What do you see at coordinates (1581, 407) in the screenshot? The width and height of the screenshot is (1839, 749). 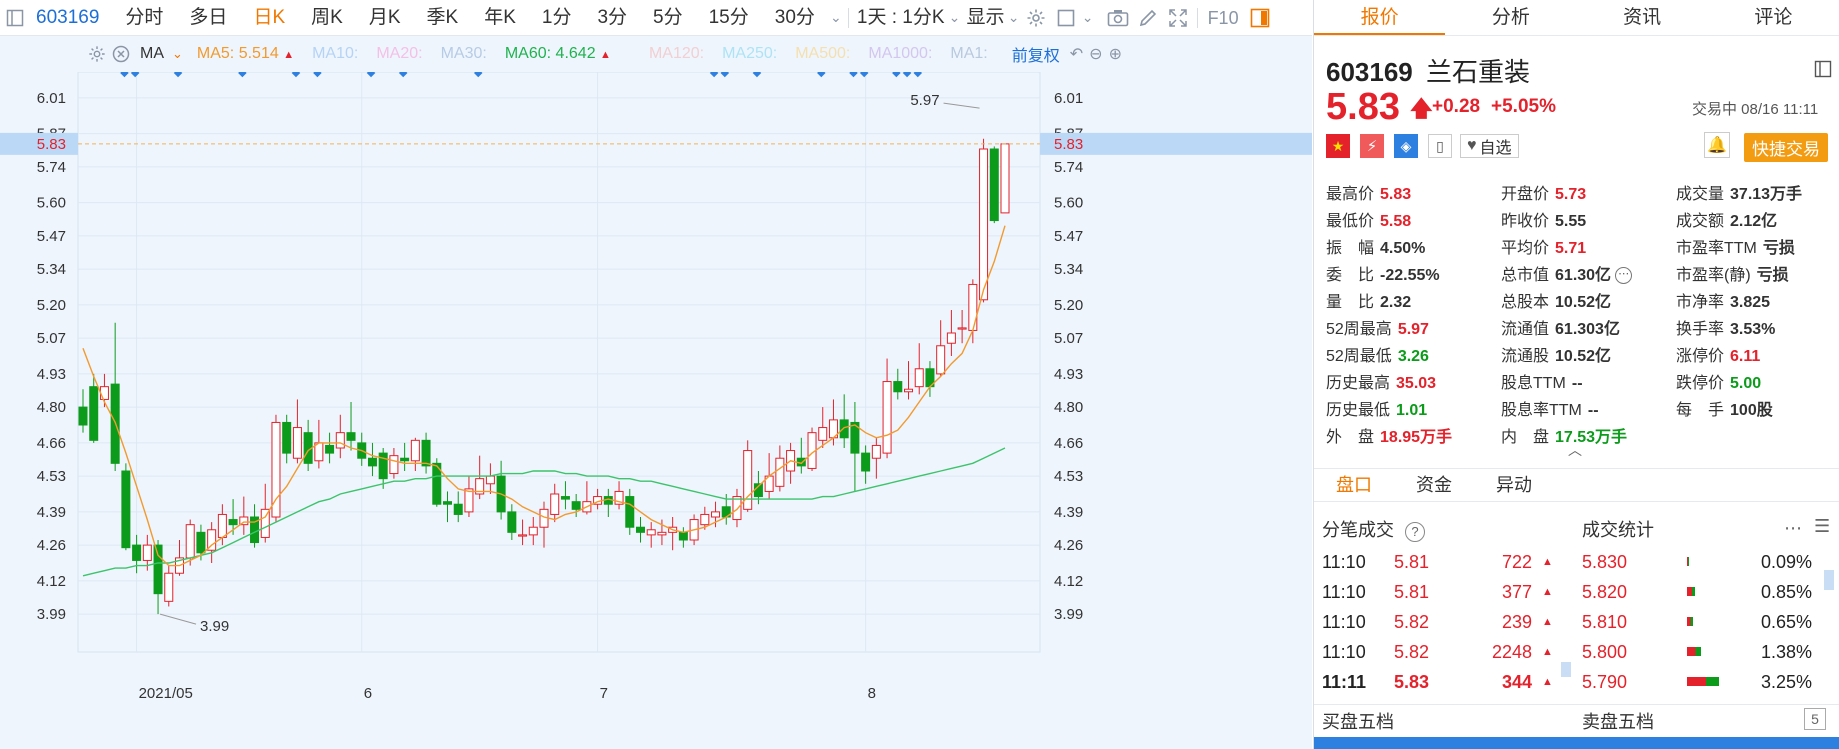 I see `quote-row: 历史最低 1.01 股息率TTM -- 每 手 100股` at bounding box center [1581, 407].